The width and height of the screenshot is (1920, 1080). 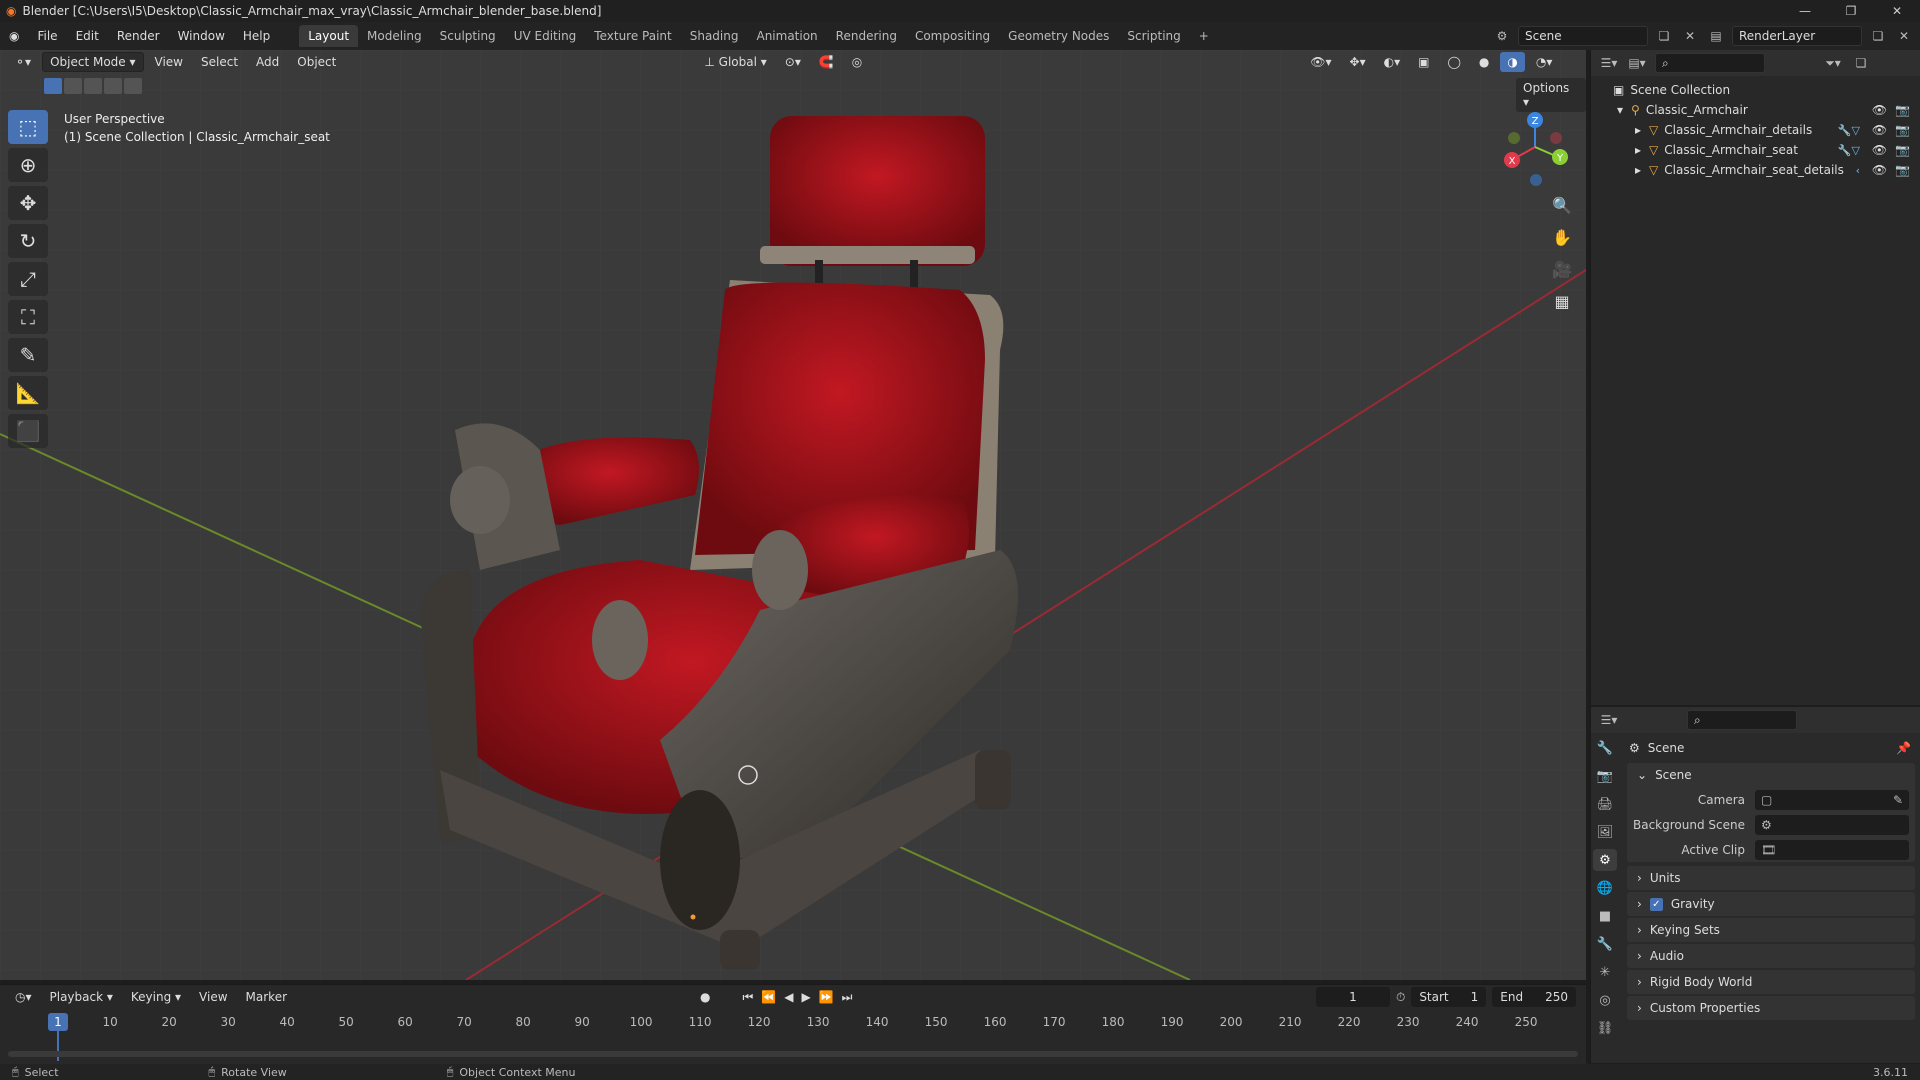 What do you see at coordinates (1858, 170) in the screenshot?
I see `modifier-icon: ‹` at bounding box center [1858, 170].